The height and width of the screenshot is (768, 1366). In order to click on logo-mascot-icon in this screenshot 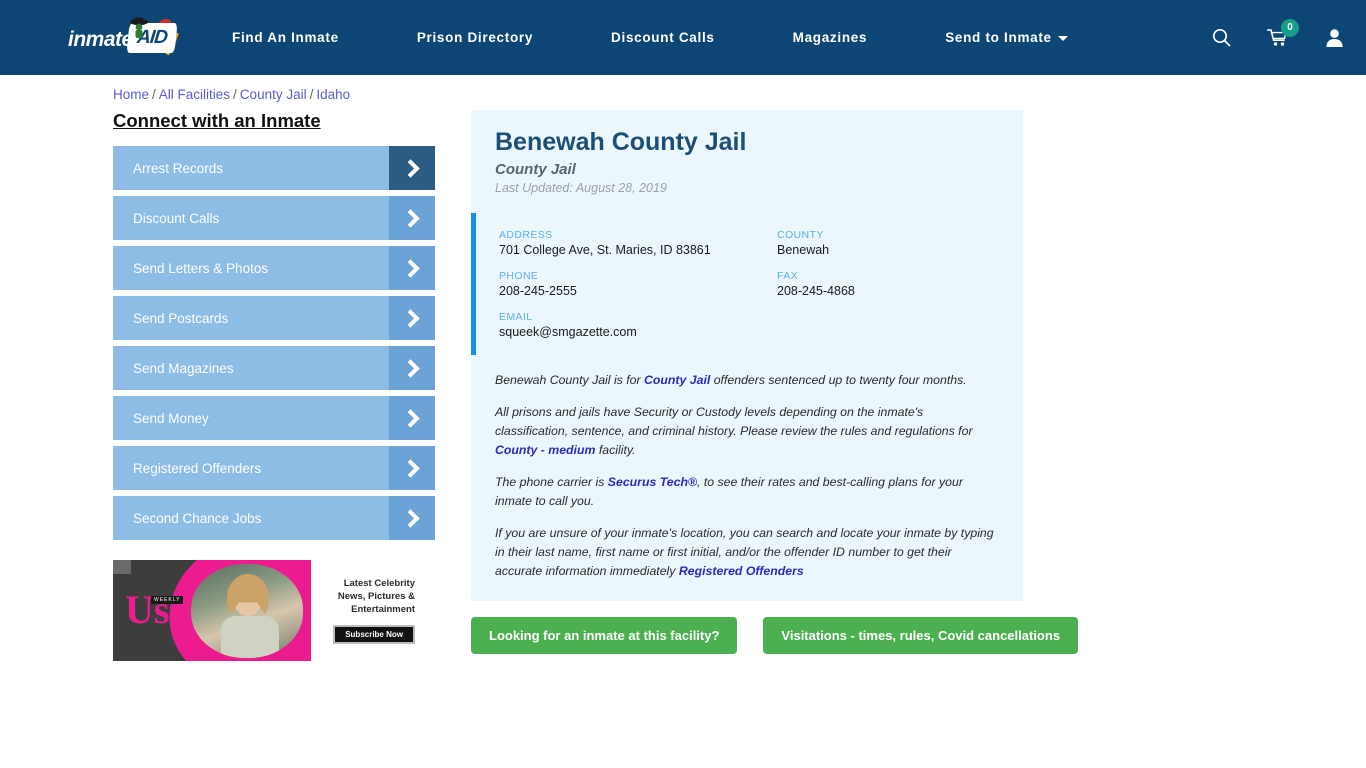, I will do `click(139, 27)`.